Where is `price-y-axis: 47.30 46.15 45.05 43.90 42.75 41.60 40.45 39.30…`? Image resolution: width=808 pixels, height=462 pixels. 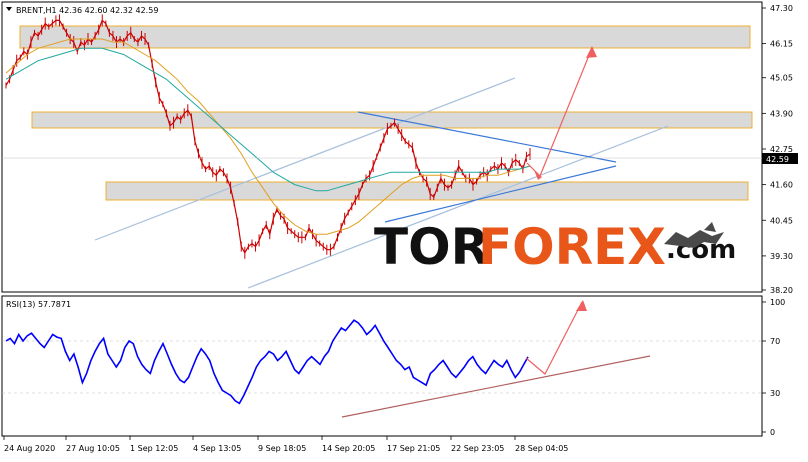 price-y-axis: 47.30 46.15 45.05 43.90 42.75 41.60 40.45 39.30… is located at coordinates (777, 149).